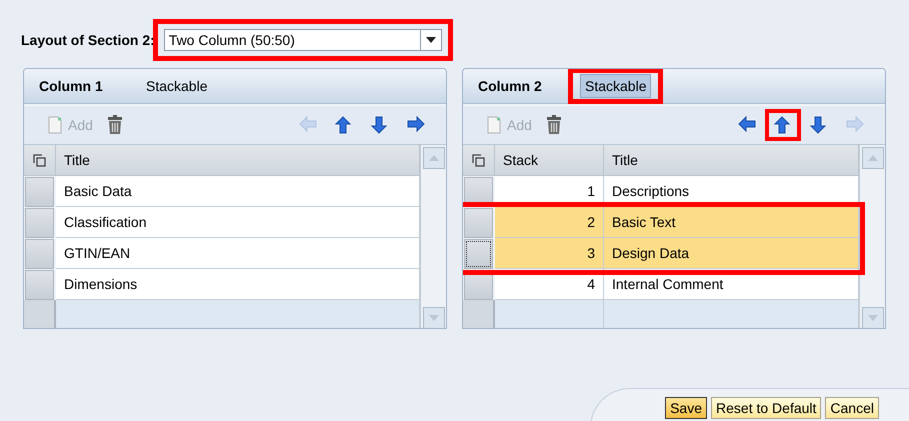  What do you see at coordinates (549, 253) in the screenshot?
I see `table-cell: 3` at bounding box center [549, 253].